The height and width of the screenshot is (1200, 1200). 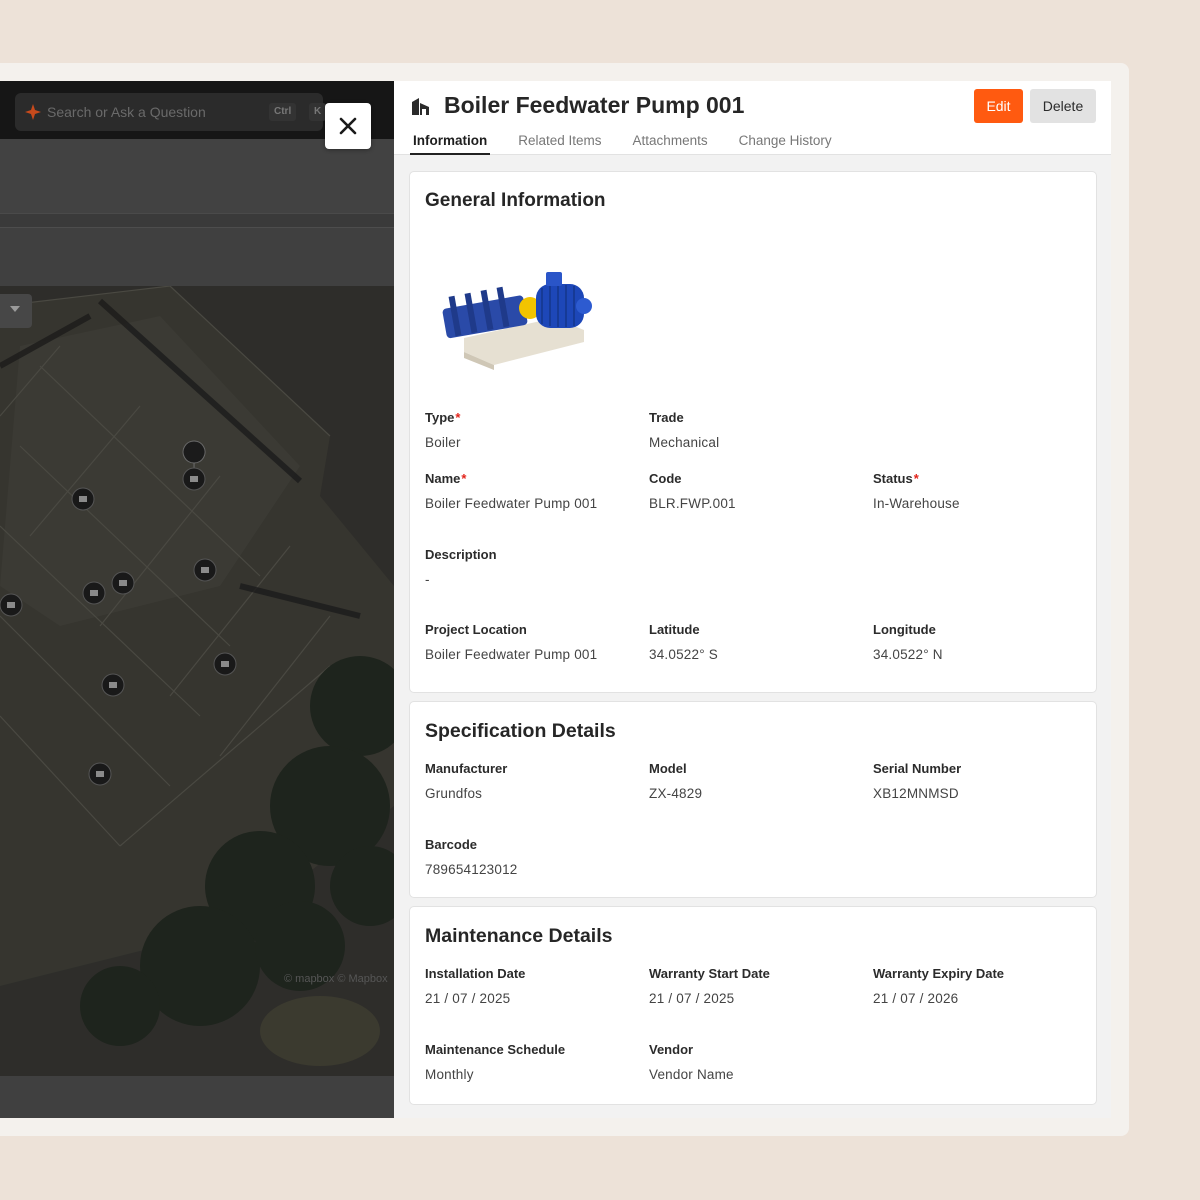 What do you see at coordinates (908, 642) in the screenshot?
I see `field-longitude: Longitude 34.0522° N` at bounding box center [908, 642].